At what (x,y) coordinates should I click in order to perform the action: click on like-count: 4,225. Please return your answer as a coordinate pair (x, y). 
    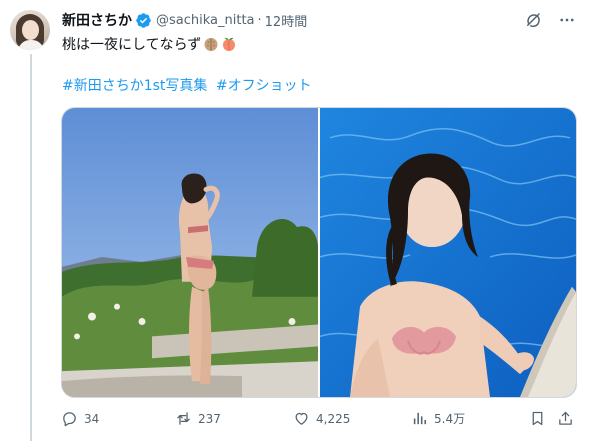
    Looking at the image, I should click on (333, 418).